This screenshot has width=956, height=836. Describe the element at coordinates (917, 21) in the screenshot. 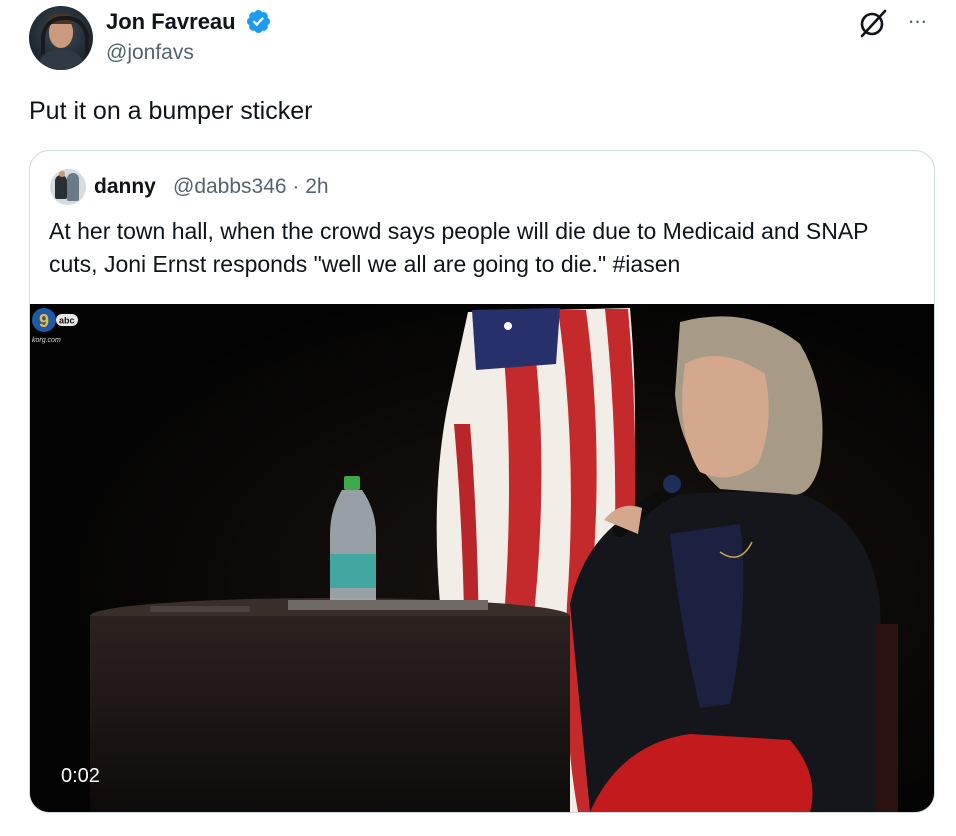

I see `more-options-icon: ···` at that location.